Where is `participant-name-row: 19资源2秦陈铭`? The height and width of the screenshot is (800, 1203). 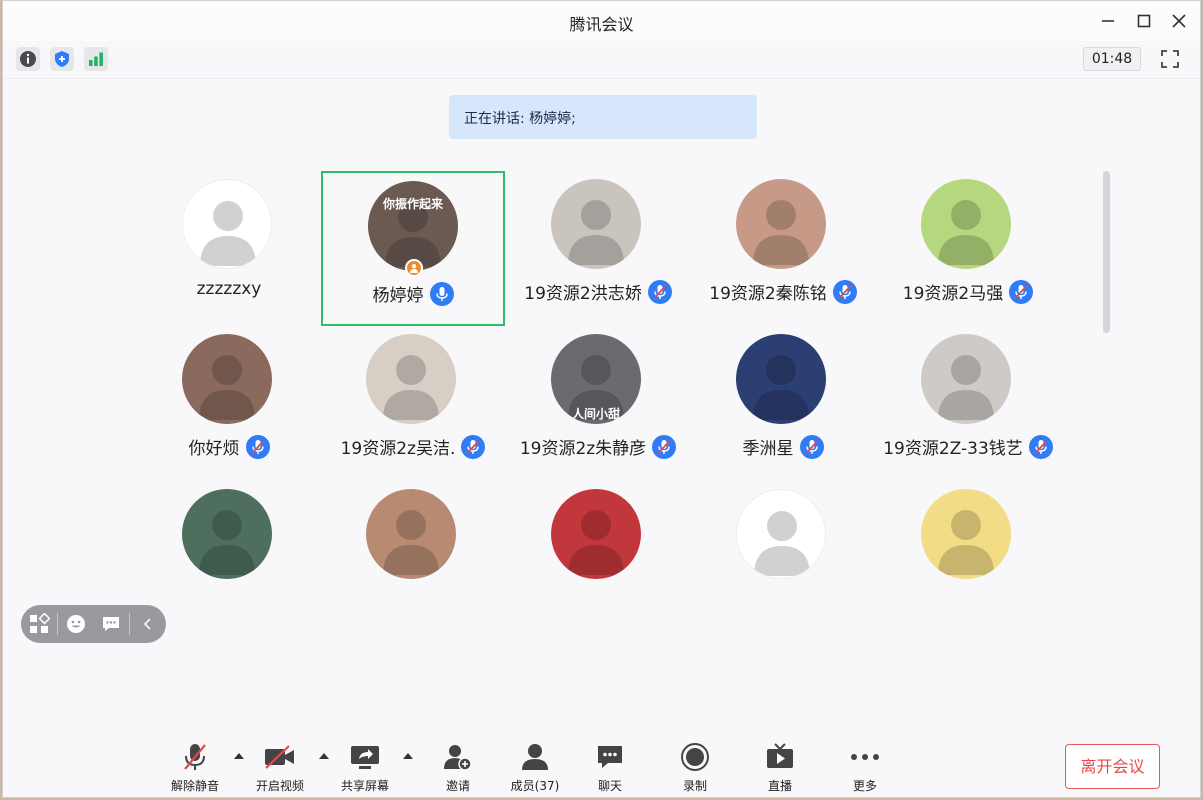
participant-name-row: 19资源2秦陈铭 is located at coordinates (783, 291).